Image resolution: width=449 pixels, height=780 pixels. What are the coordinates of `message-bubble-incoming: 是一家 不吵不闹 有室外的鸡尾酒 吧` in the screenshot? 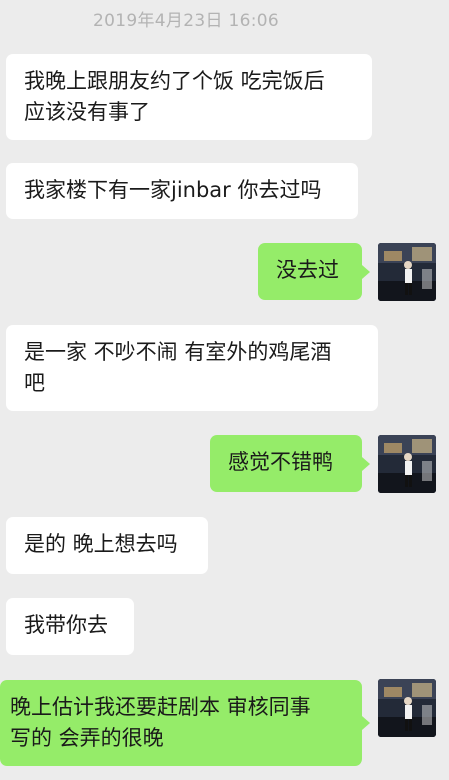 It's located at (192, 368).